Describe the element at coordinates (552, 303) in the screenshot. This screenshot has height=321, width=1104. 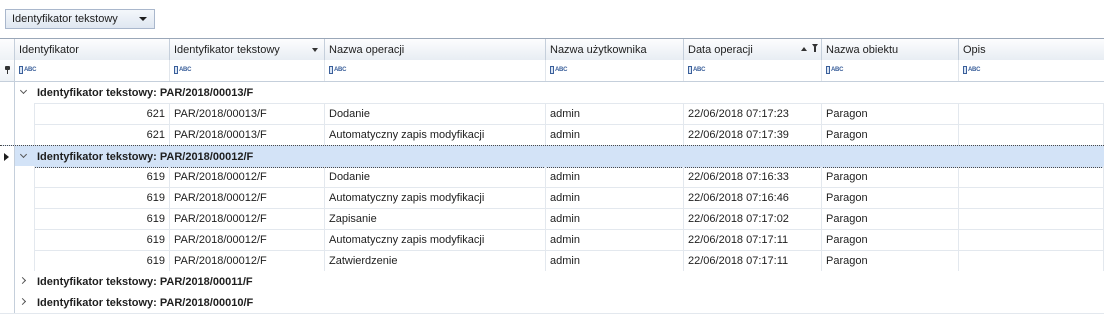
I see `group-row: Identyfikator tekstowy: PAR/2018/00010/F` at that location.